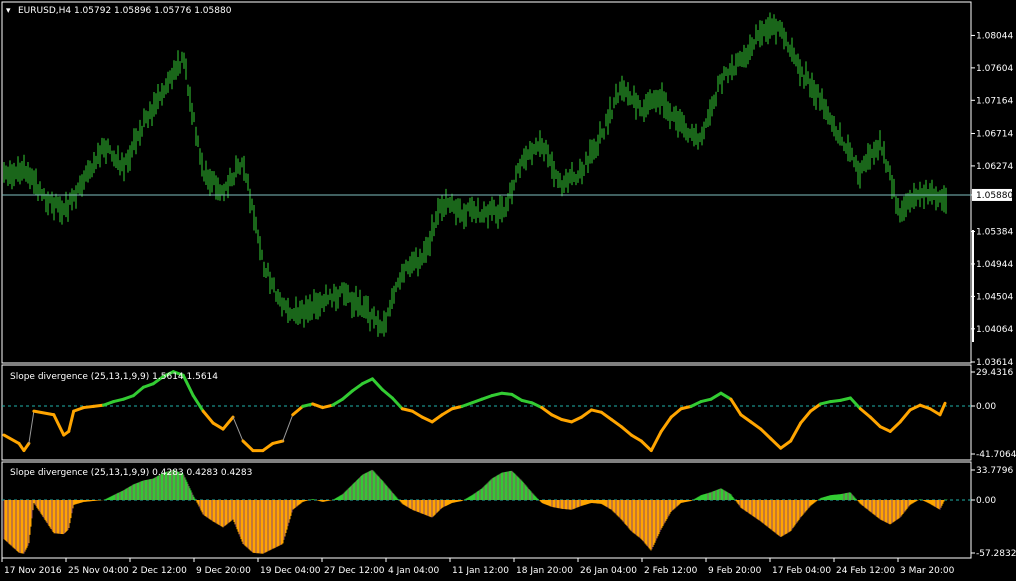 Image resolution: width=1016 pixels, height=581 pixels. What do you see at coordinates (994, 297) in the screenshot?
I see `price-axis-label: 1.04504` at bounding box center [994, 297].